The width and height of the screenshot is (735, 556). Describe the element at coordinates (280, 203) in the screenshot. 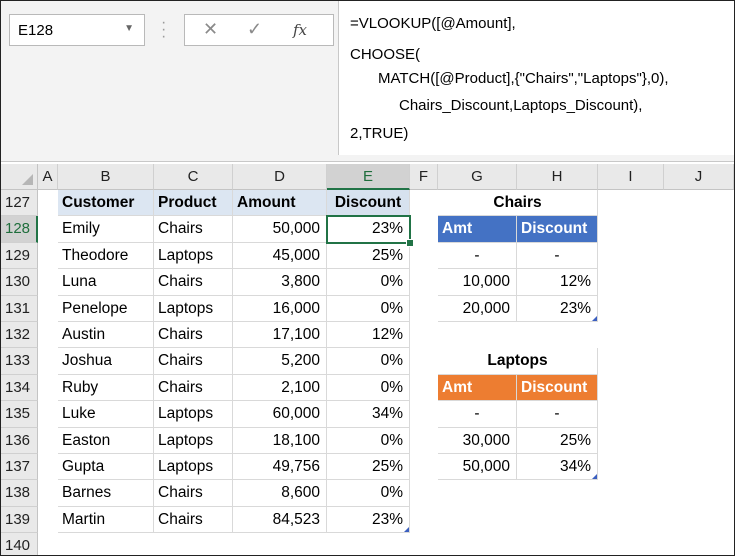

I see `table-header-amount: Amount` at that location.